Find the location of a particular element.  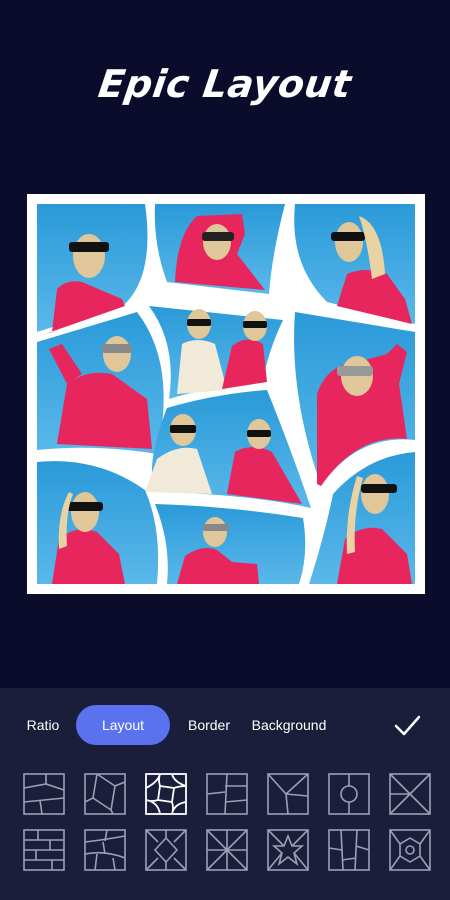

grid-layout-3-icon is located at coordinates (166, 794).